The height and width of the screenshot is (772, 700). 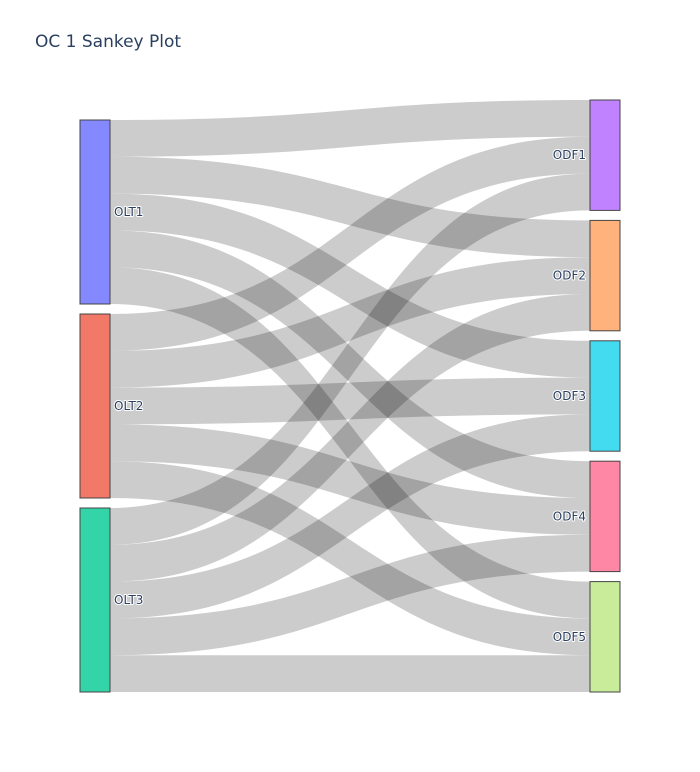 What do you see at coordinates (605, 637) in the screenshot?
I see `node-odf5` at bounding box center [605, 637].